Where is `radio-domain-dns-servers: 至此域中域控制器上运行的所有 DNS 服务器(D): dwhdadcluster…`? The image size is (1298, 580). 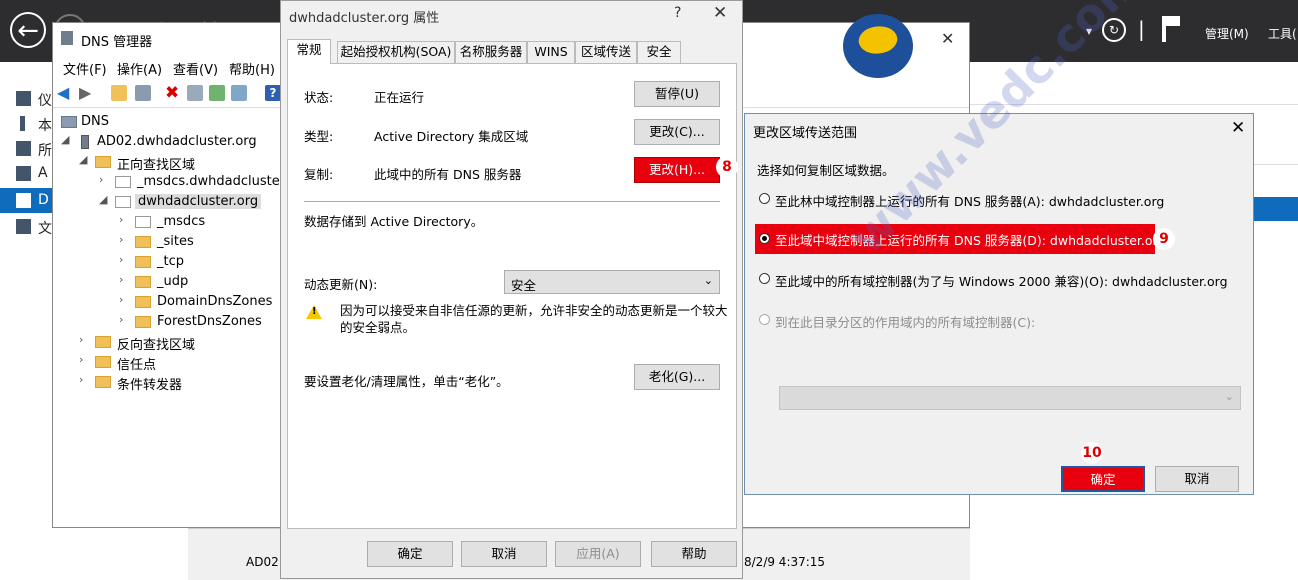
radio-domain-dns-servers: 至此域中域控制器上运行的所有 DNS 服务器(D): dwhdadcluster… is located at coordinates (960, 239).